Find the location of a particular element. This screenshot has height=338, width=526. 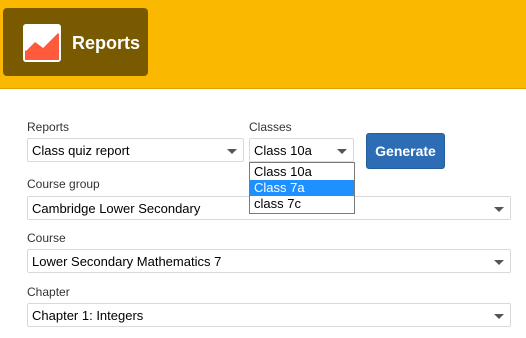

reports-label: Reports is located at coordinates (48, 127).